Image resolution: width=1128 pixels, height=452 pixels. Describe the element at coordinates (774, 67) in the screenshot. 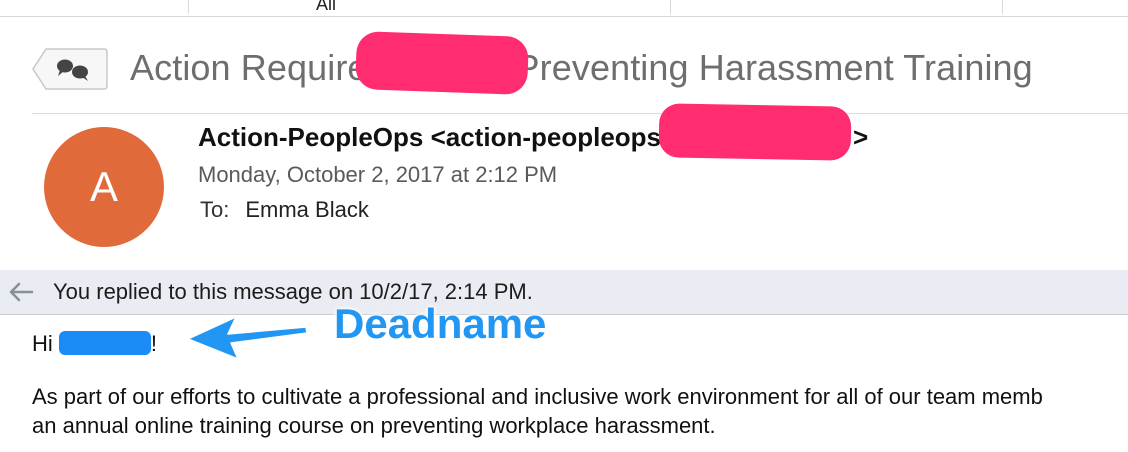

I see `subject-text-end: Preventing Harassment Training` at that location.